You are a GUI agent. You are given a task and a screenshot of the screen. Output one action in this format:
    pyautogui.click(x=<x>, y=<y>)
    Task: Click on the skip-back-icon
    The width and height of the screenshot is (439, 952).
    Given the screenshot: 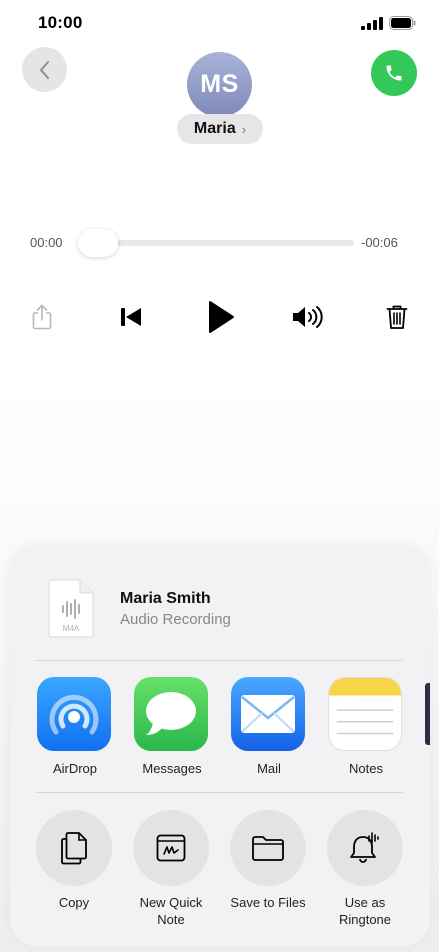 What is the action you would take?
    pyautogui.click(x=131, y=317)
    